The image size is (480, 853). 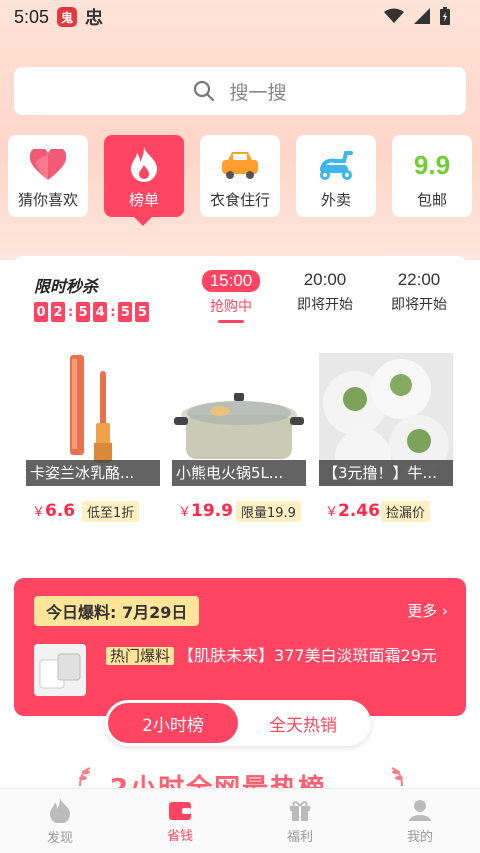 I want to click on category-label: 外卖, so click(x=335, y=200).